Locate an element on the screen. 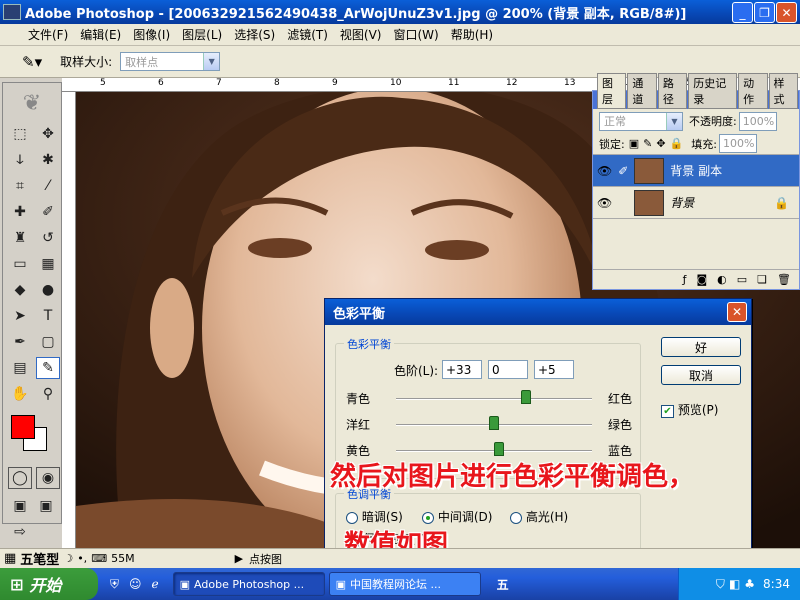 This screenshot has width=800, height=600. ok-button: 好 is located at coordinates (701, 347).